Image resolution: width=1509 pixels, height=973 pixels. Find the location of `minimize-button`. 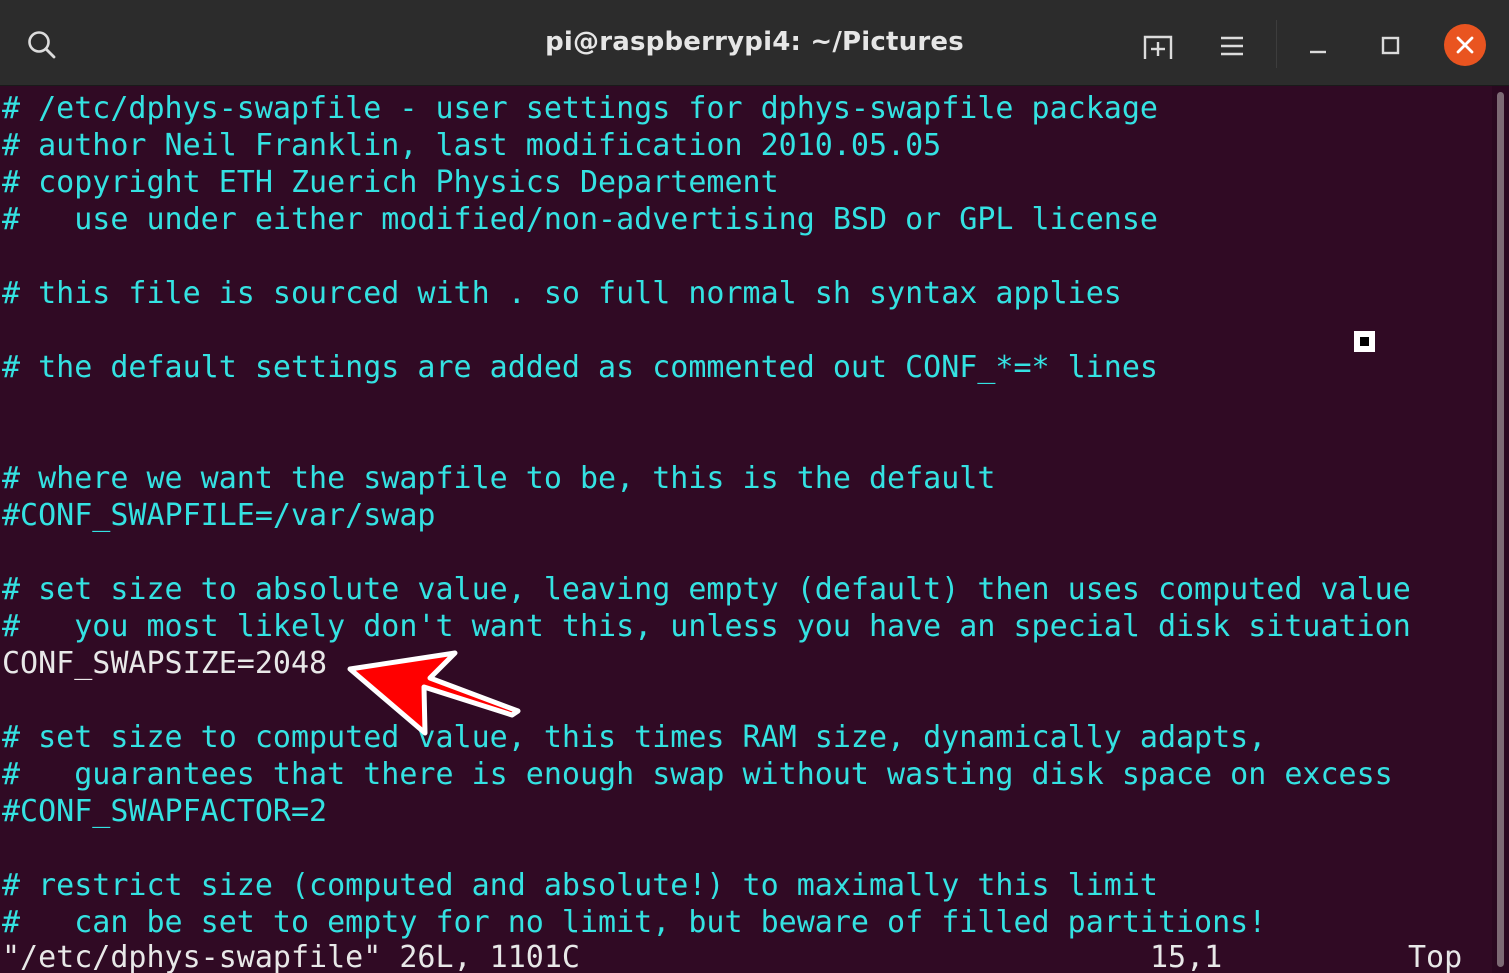

minimize-button is located at coordinates (1318, 46).